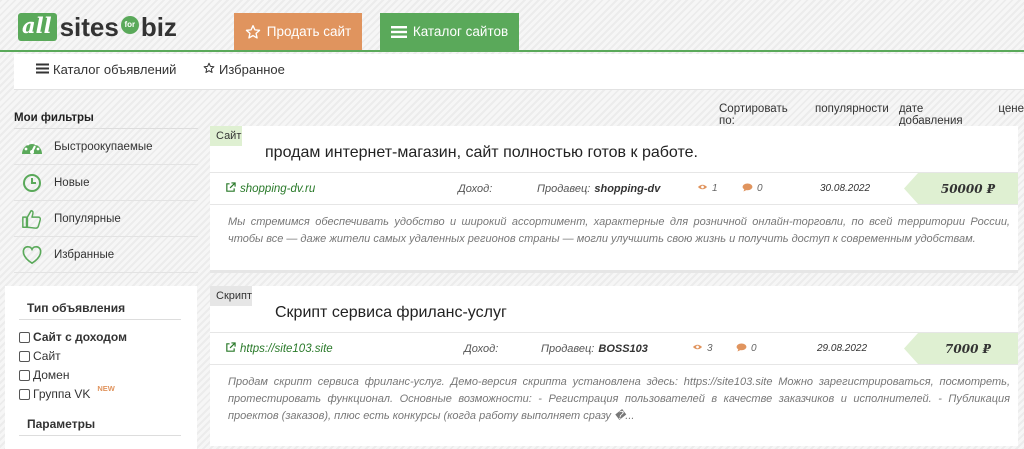 The width and height of the screenshot is (1024, 449). What do you see at coordinates (89, 27) in the screenshot?
I see `logo-sites: sites` at bounding box center [89, 27].